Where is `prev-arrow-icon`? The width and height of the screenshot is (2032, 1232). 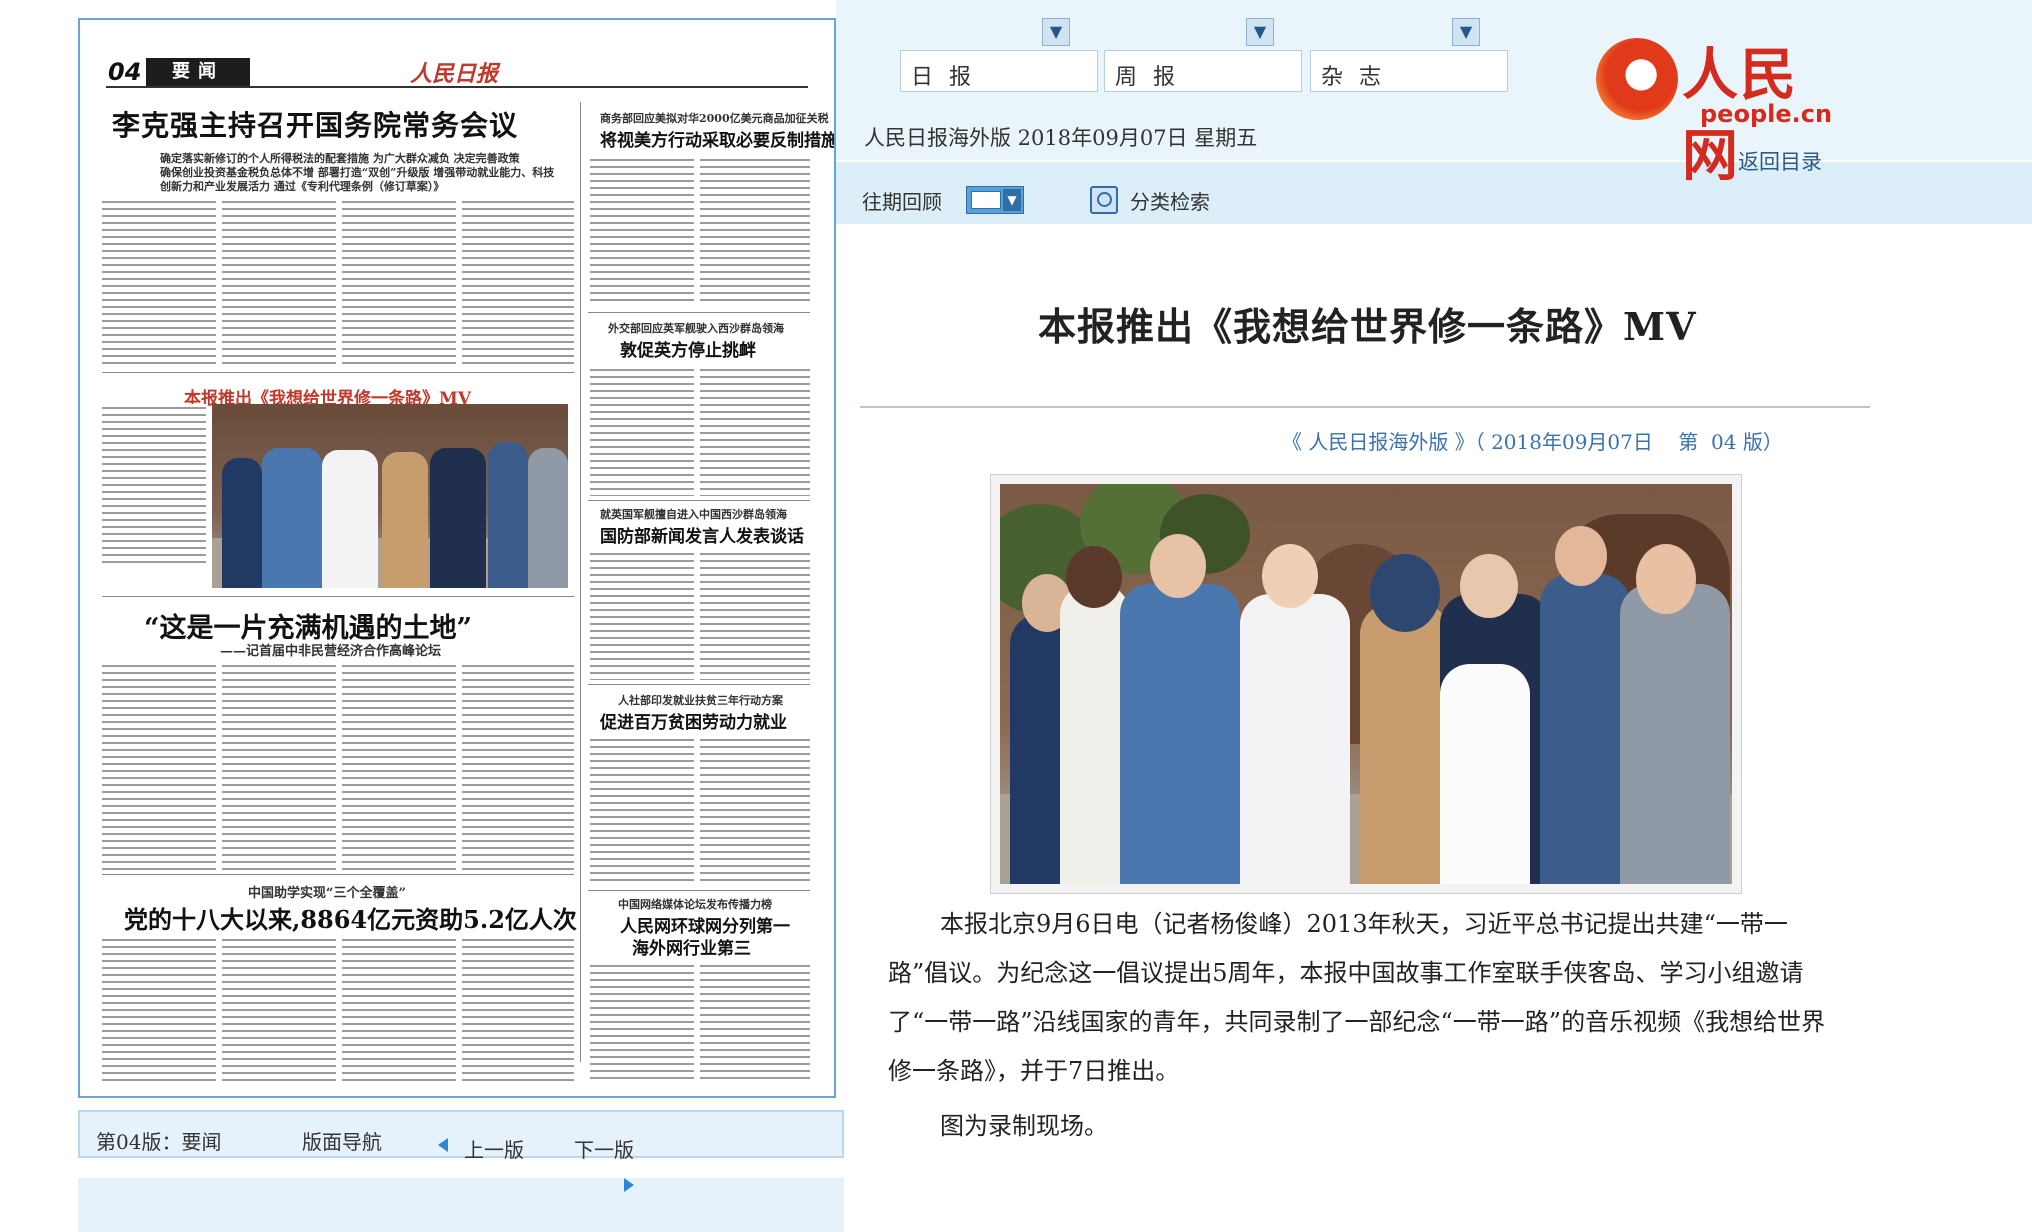 prev-arrow-icon is located at coordinates (443, 1145).